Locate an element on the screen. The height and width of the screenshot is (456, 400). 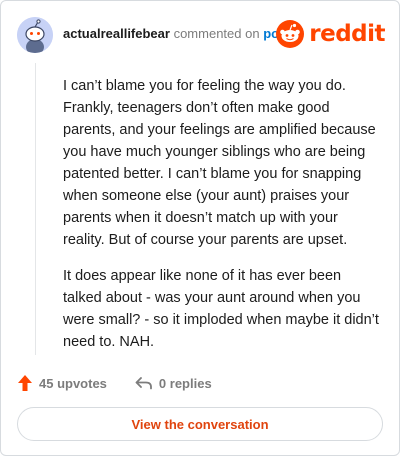
comment-meta: actualreallifebear commented on post is located at coordinates (177, 33).